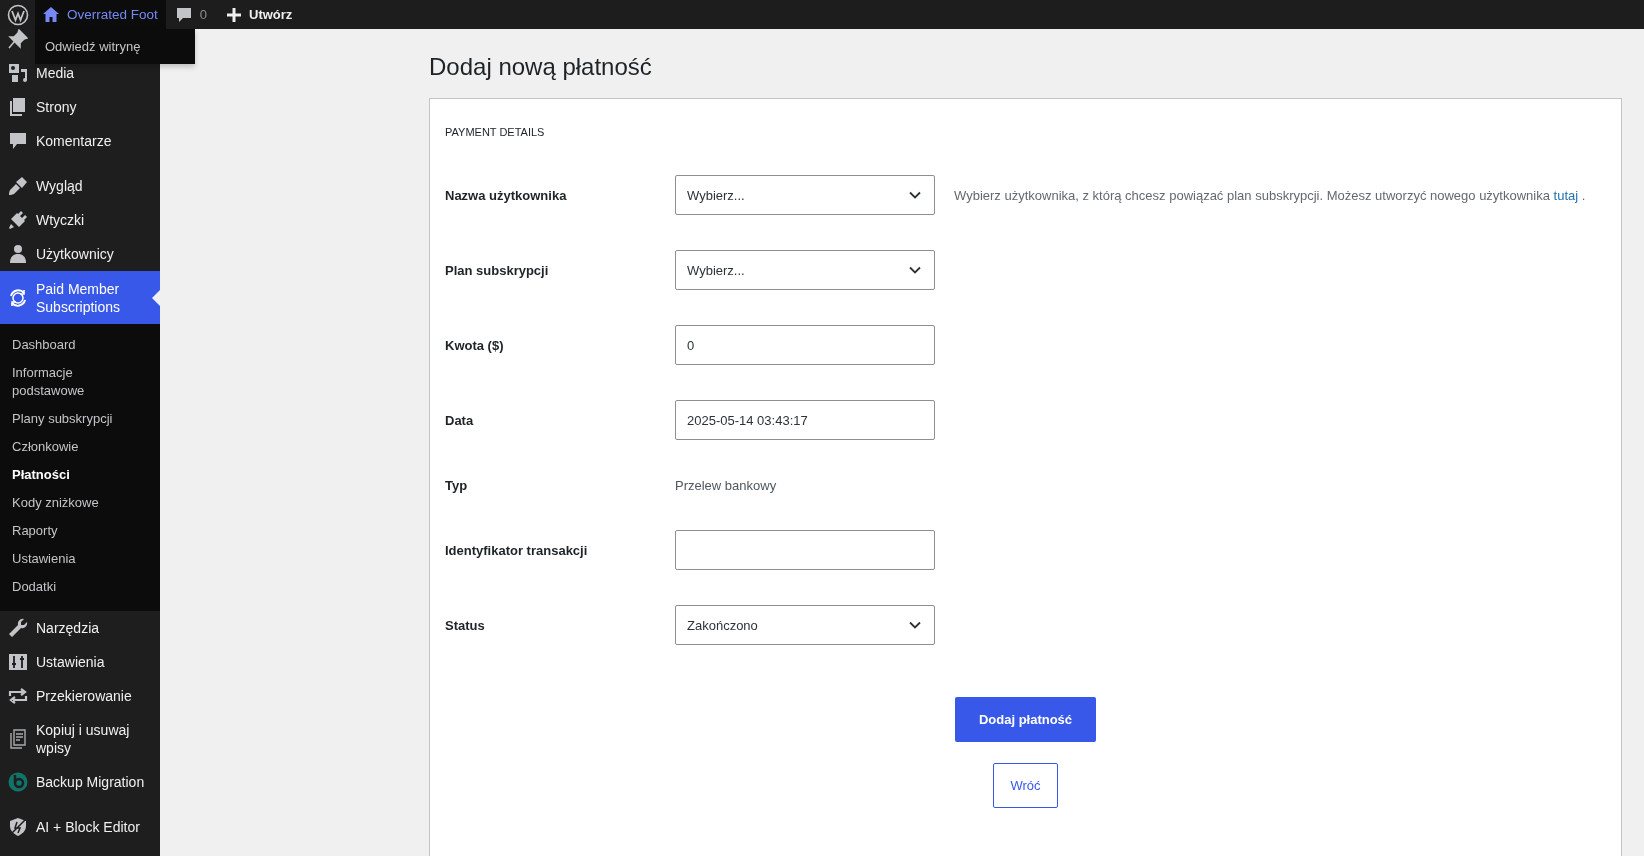 This screenshot has height=856, width=1644. What do you see at coordinates (1270, 195) in the screenshot?
I see `field-description: Wybierz użytkownika, z którą chcesz powiązać plan subskrypcji. Możesz utworzyć nowego użytkownika tutaj .` at bounding box center [1270, 195].